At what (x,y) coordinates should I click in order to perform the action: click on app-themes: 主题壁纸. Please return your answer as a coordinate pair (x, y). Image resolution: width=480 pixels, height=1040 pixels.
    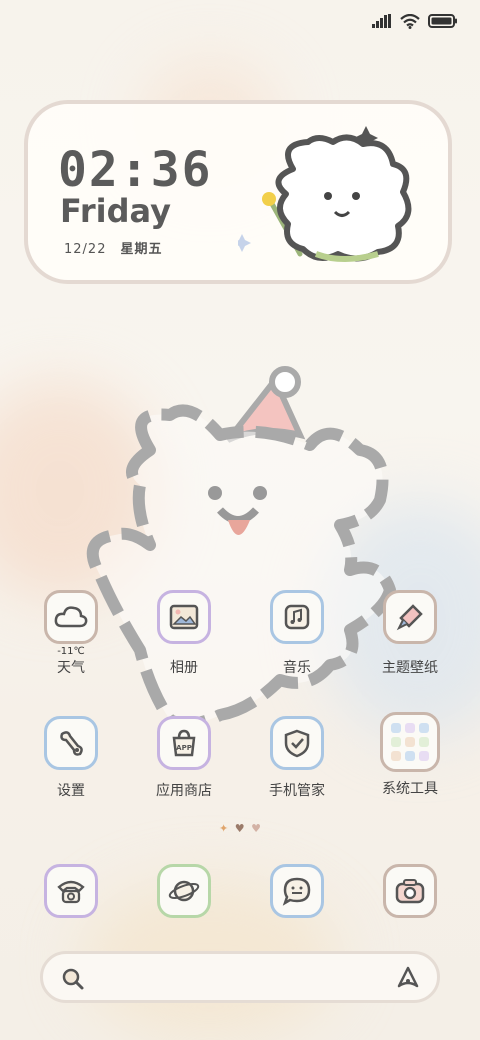
    Looking at the image, I should click on (410, 633).